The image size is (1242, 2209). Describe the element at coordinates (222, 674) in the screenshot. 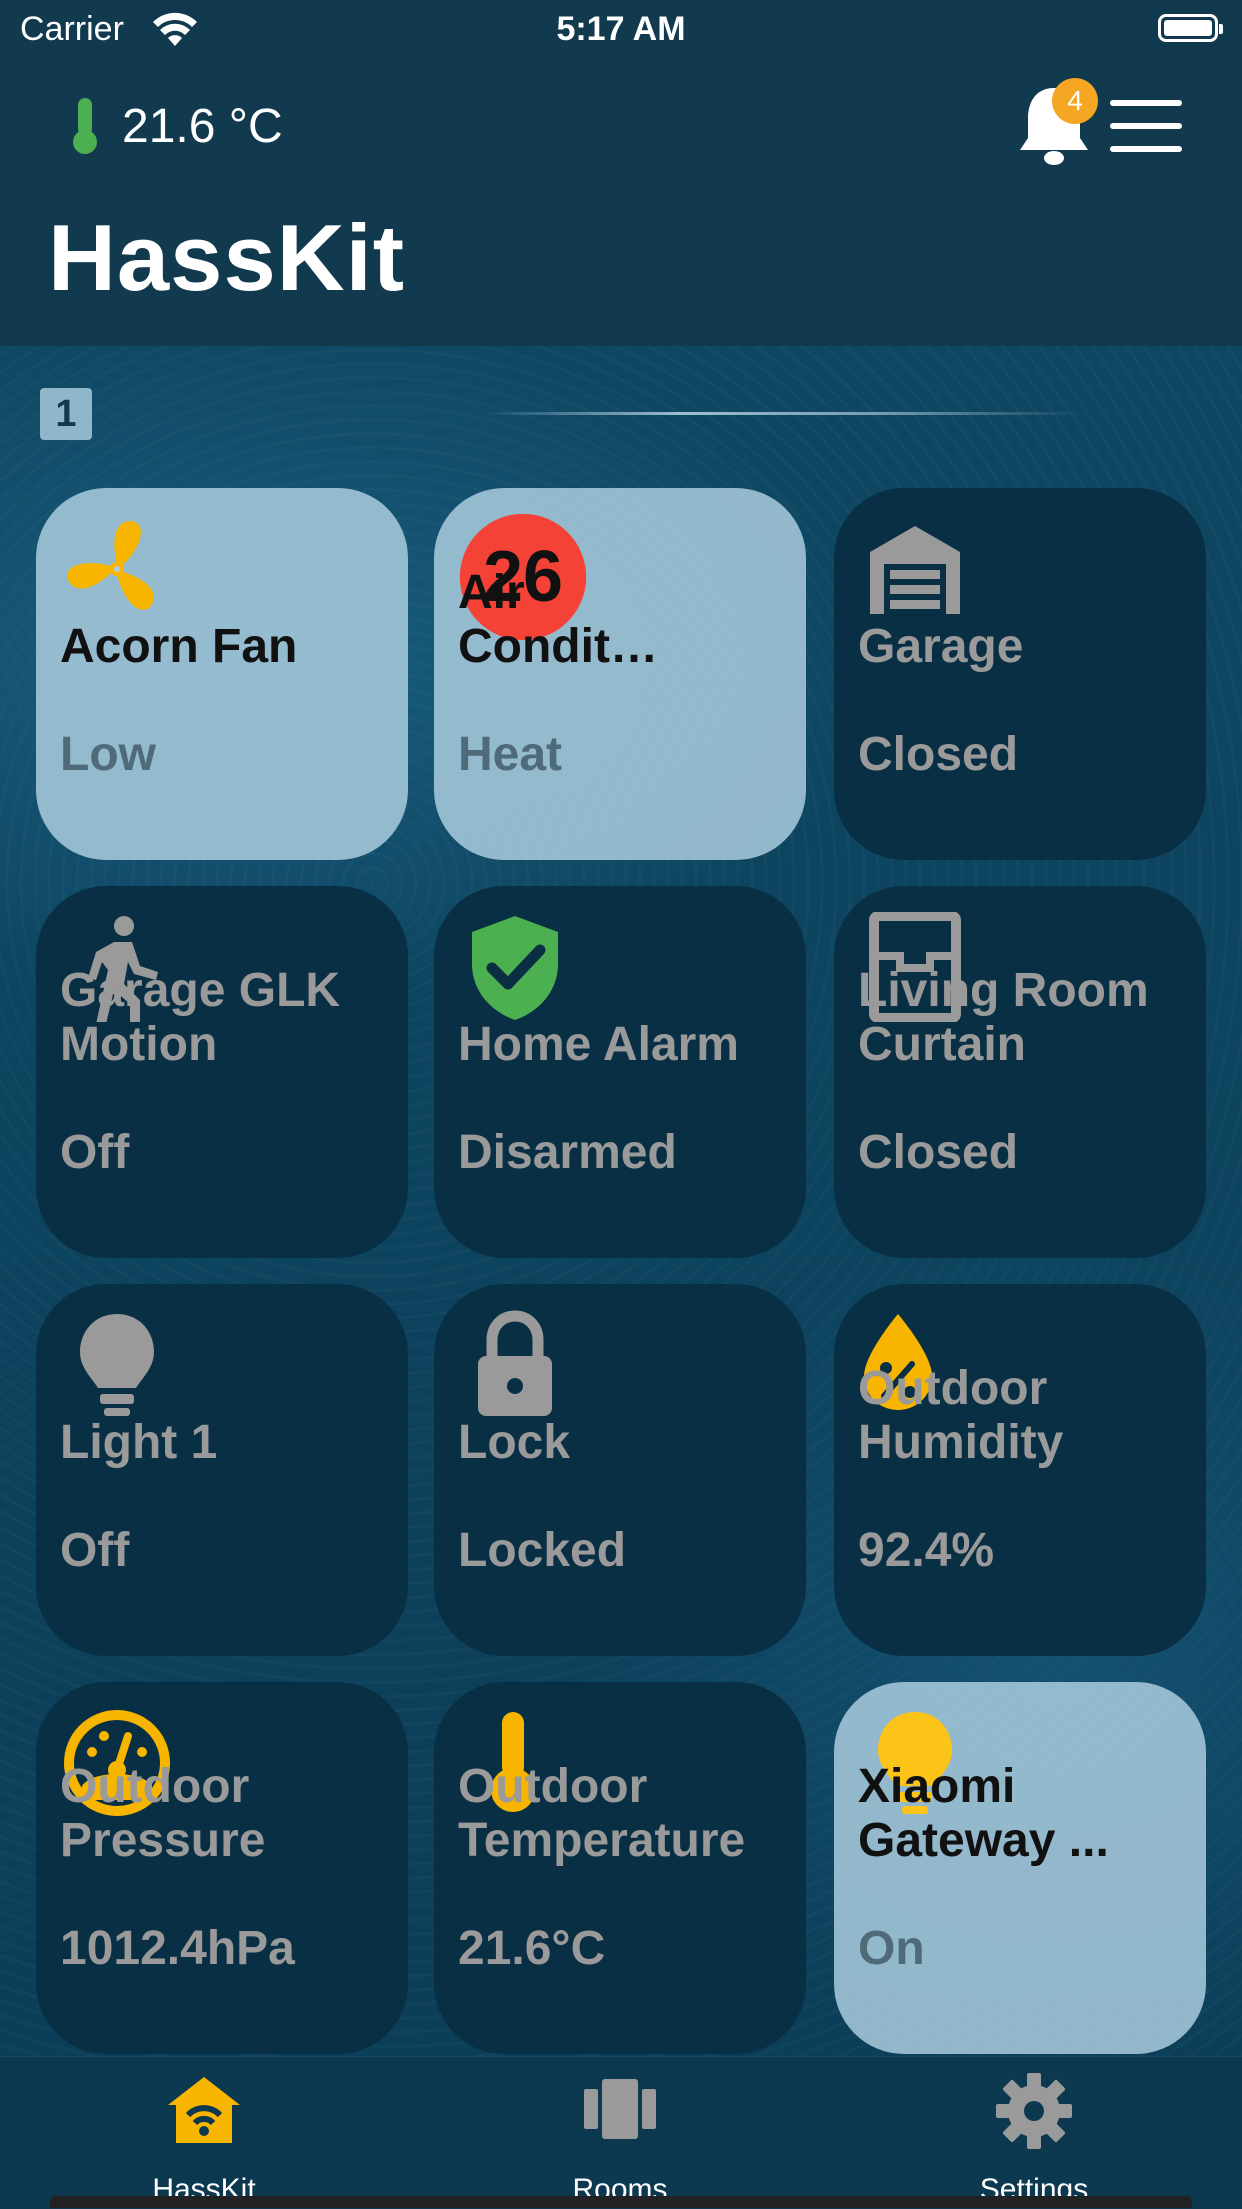

I see `tile-acorn-fan: Acorn Fan Low` at that location.